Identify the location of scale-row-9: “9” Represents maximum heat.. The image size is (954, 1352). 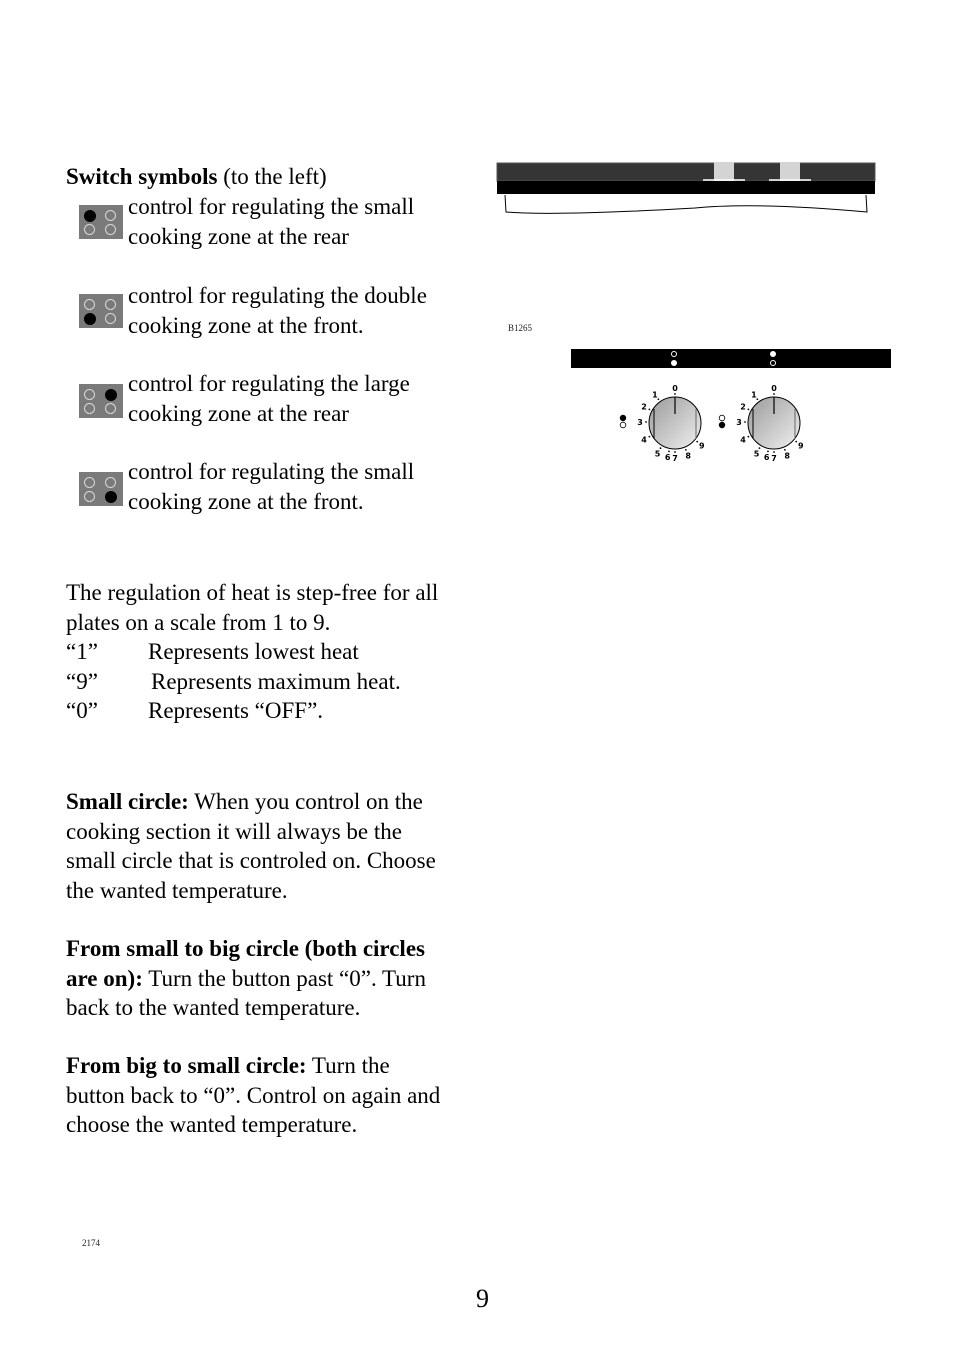
(233, 681).